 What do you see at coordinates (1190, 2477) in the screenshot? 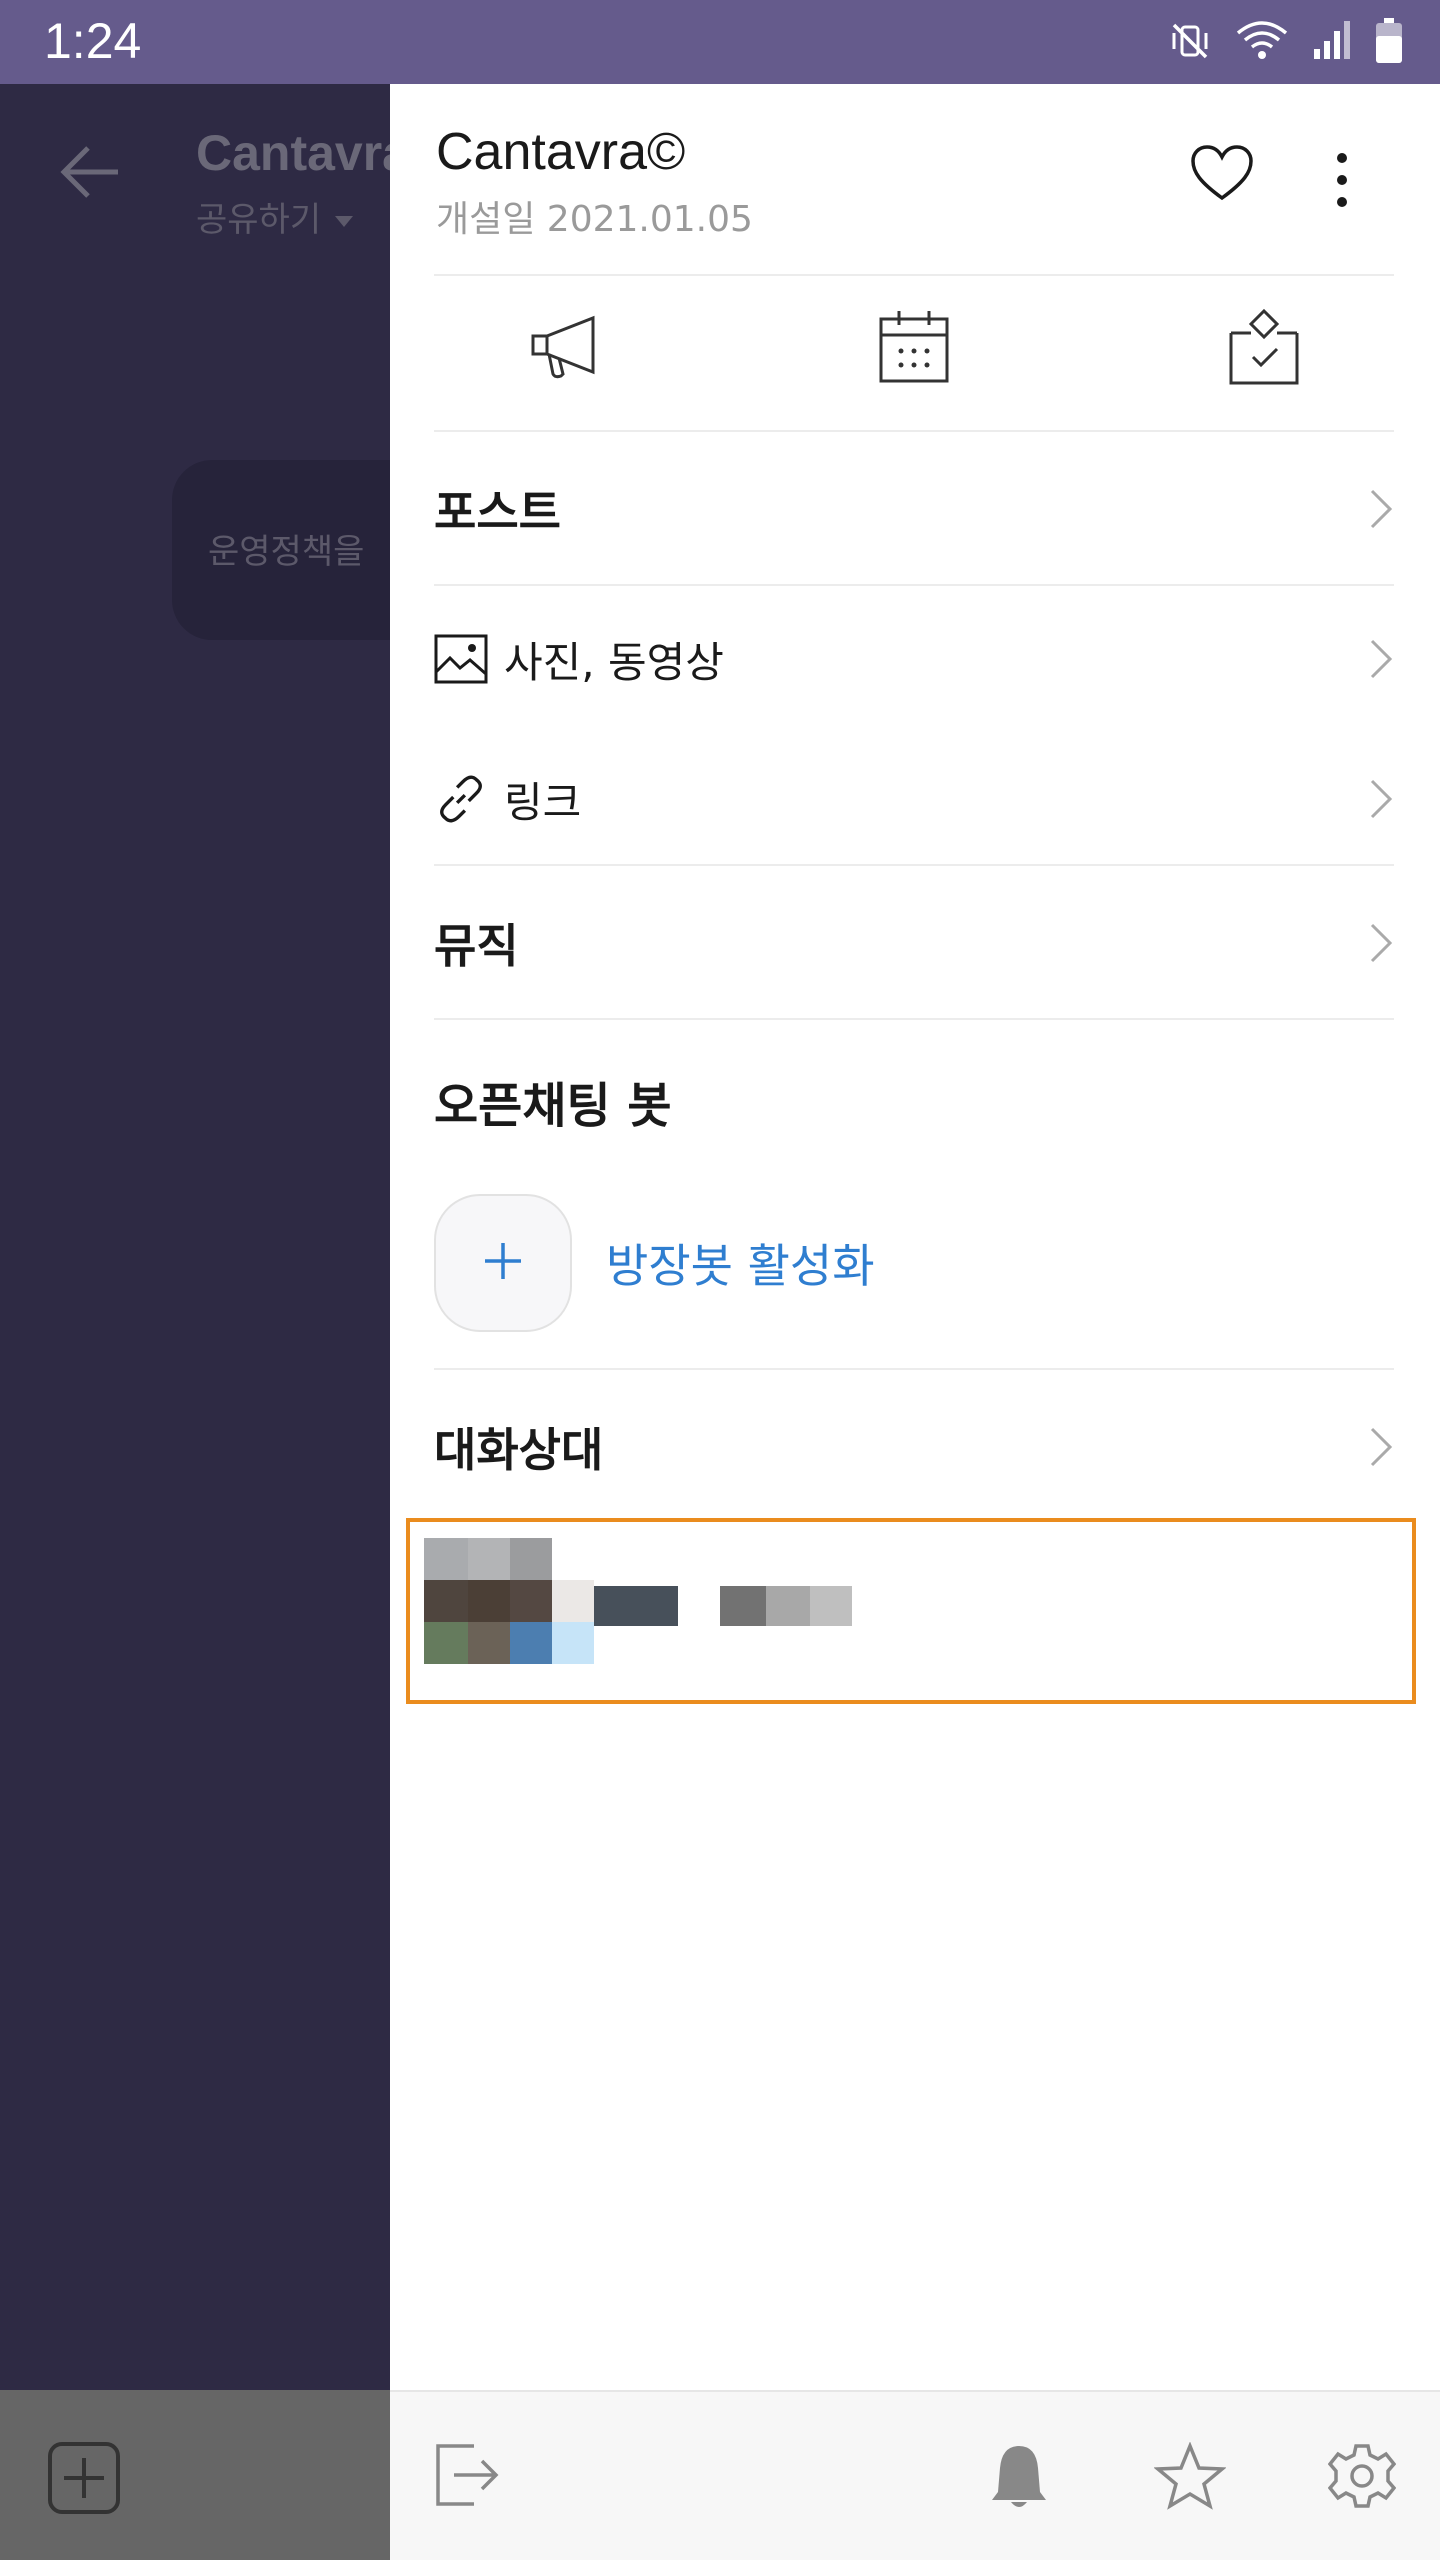
I see `star-icon` at bounding box center [1190, 2477].